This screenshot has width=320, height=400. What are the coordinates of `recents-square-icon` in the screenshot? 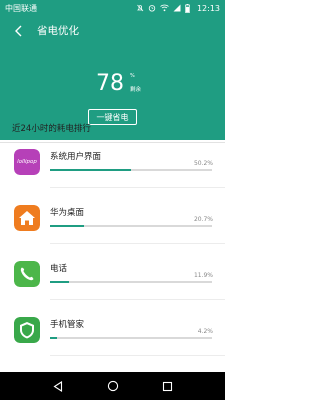 It's located at (167, 386).